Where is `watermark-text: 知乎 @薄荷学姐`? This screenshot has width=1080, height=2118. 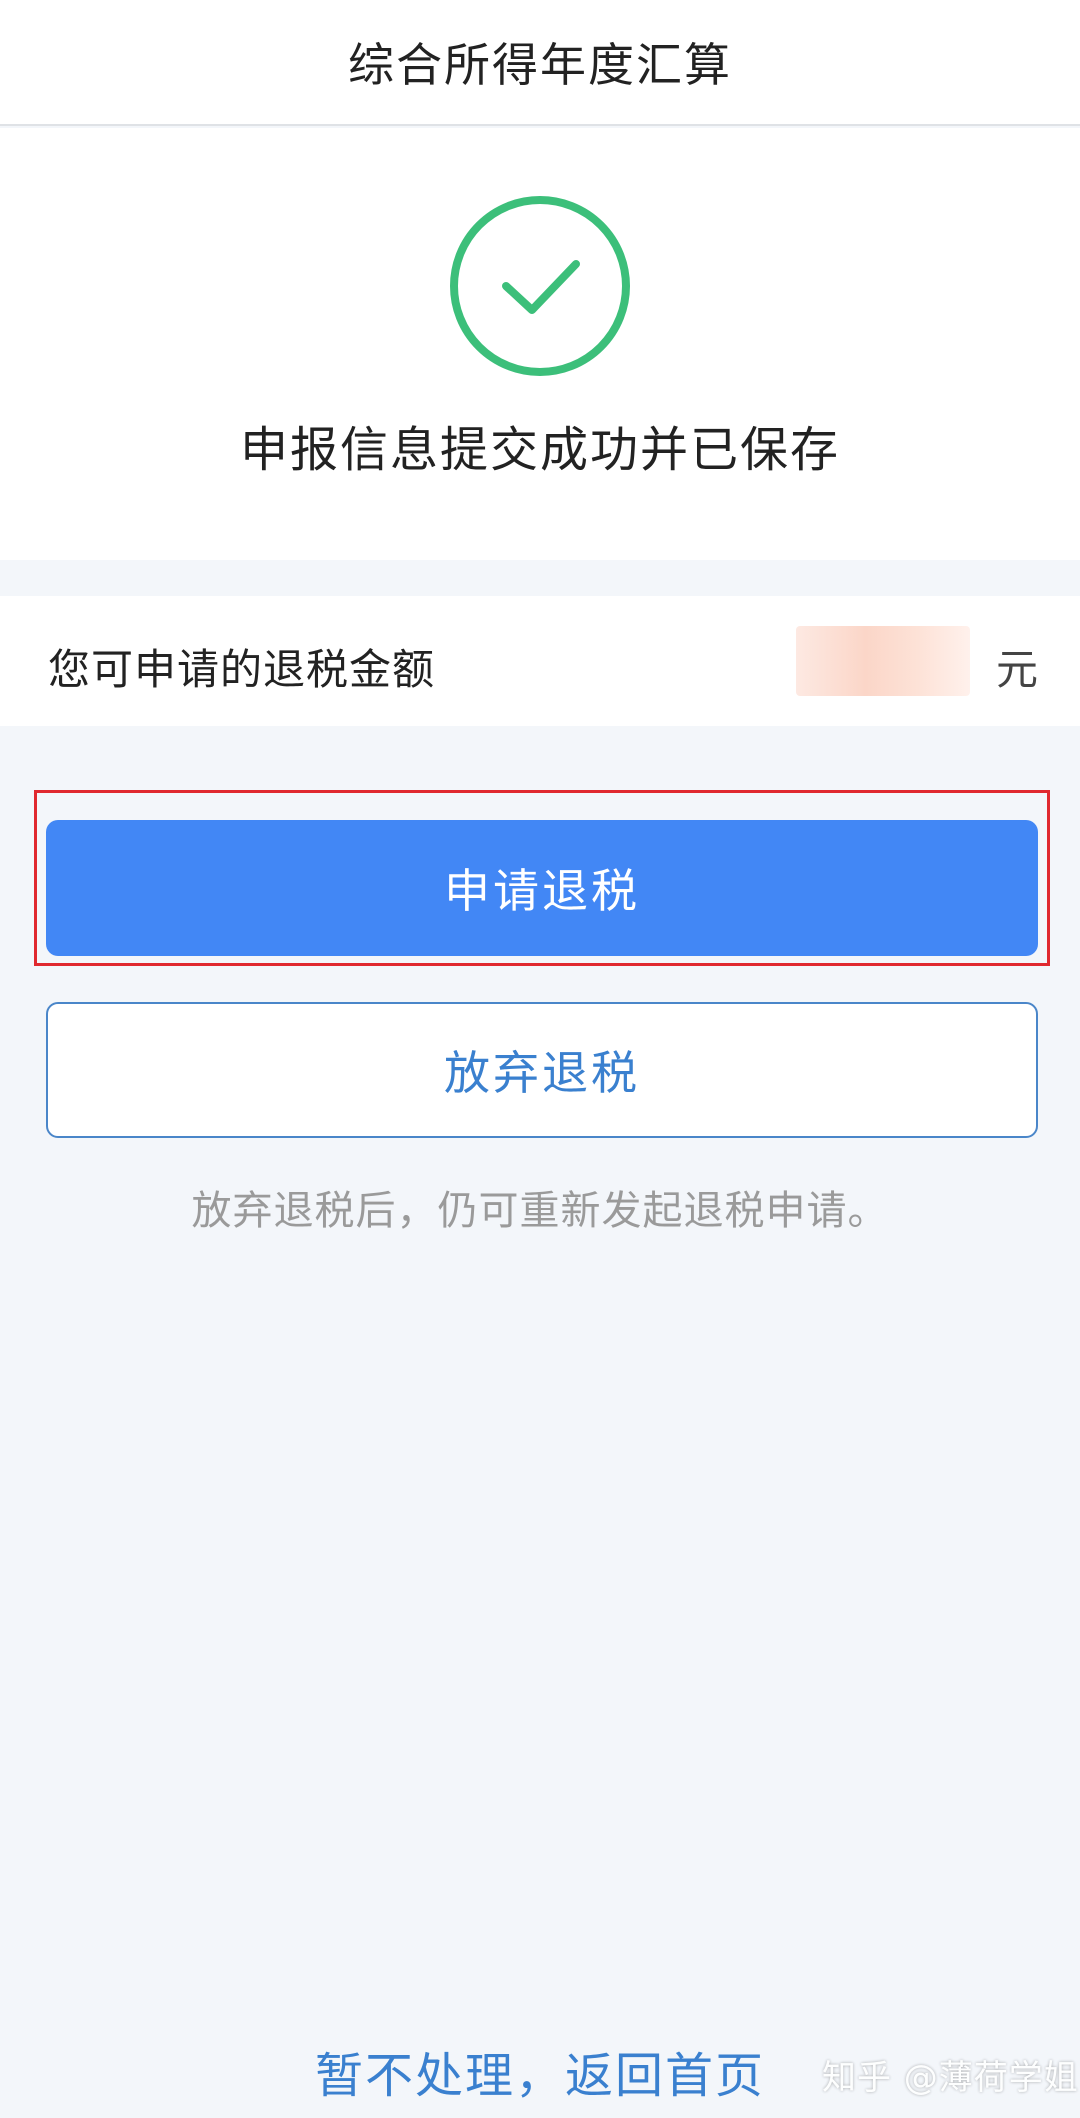 watermark-text: 知乎 @薄荷学姐 is located at coordinates (950, 2078).